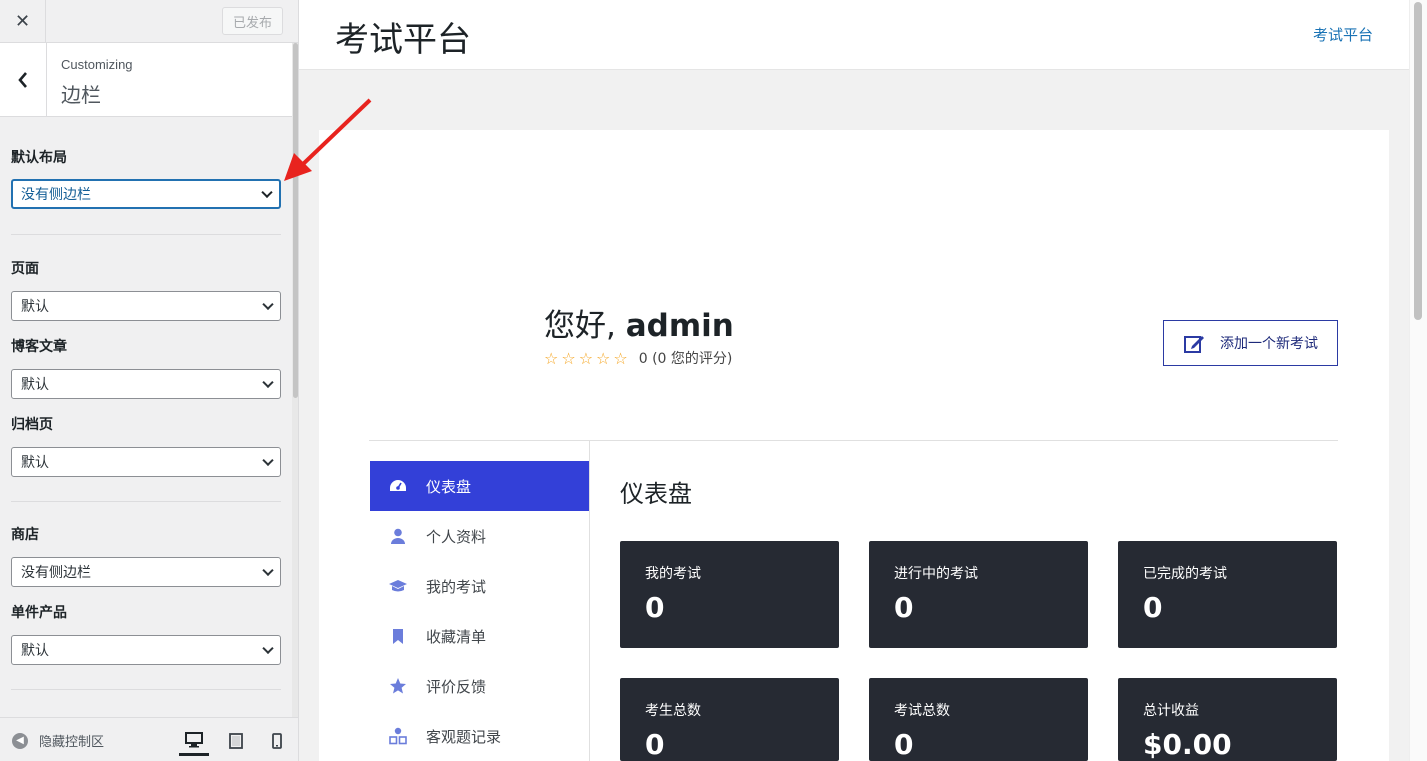  What do you see at coordinates (1269, 344) in the screenshot?
I see `add-new-exam-label: 添加一个新考试` at bounding box center [1269, 344].